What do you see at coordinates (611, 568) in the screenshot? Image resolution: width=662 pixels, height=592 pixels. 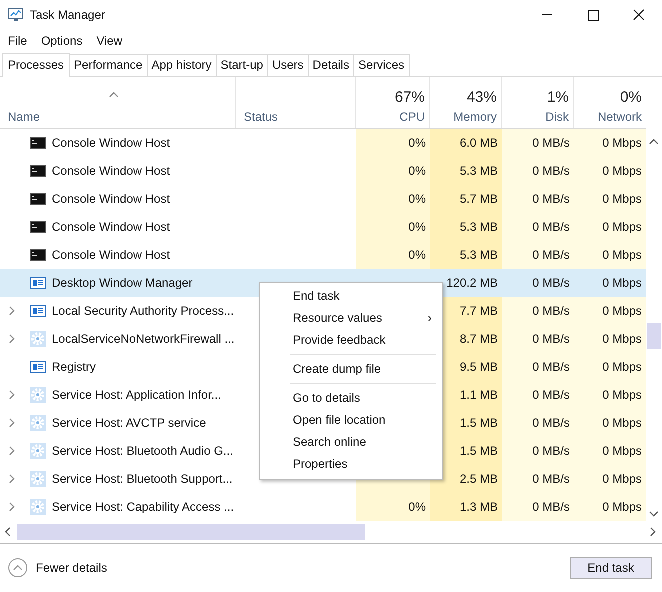 I see `end-task-button: End task` at bounding box center [611, 568].